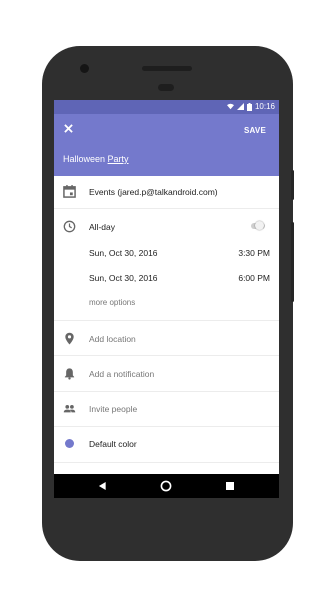 The height and width of the screenshot is (600, 333). What do you see at coordinates (112, 302) in the screenshot?
I see `more-options-link: more options` at bounding box center [112, 302].